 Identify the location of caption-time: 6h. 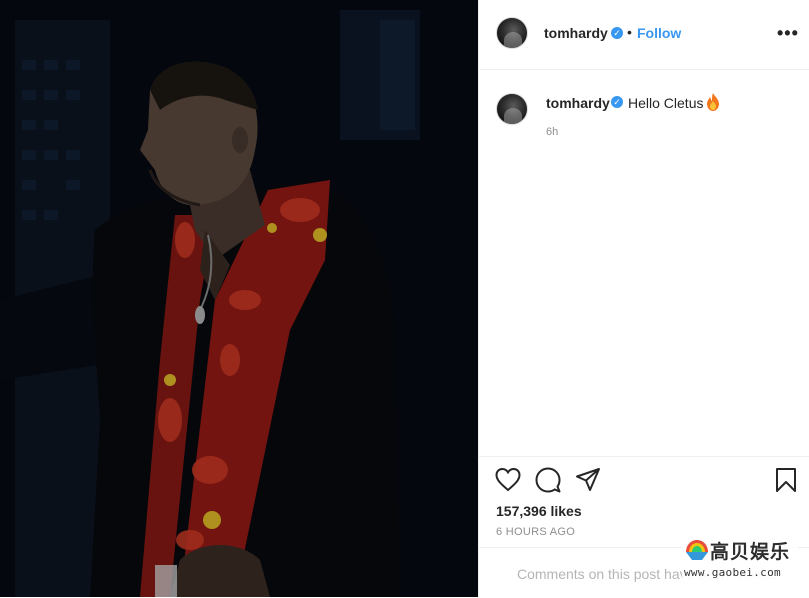
(552, 132).